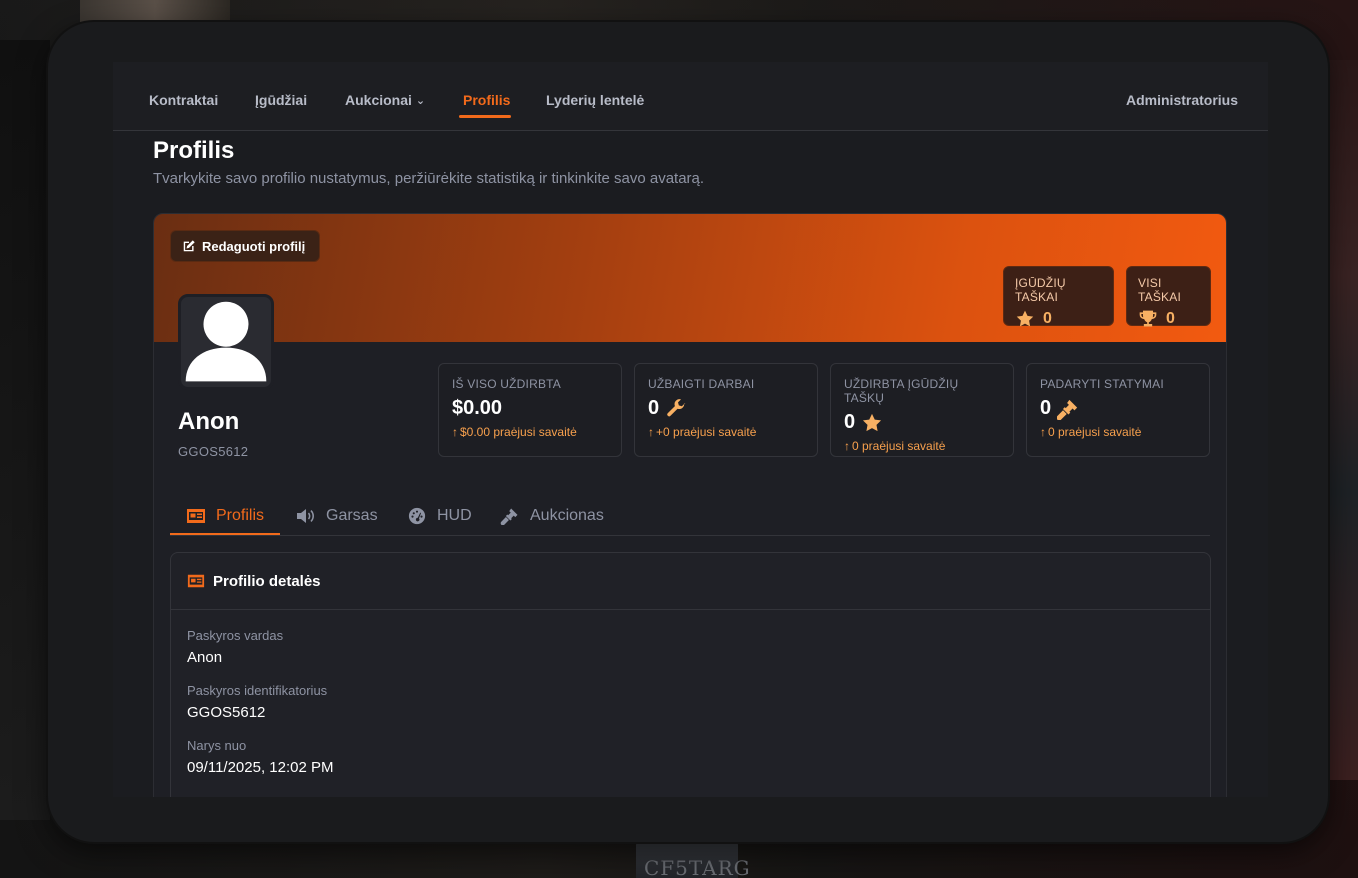 The height and width of the screenshot is (878, 1358). Describe the element at coordinates (567, 515) in the screenshot. I see `tab-label: Aukcionas` at that location.